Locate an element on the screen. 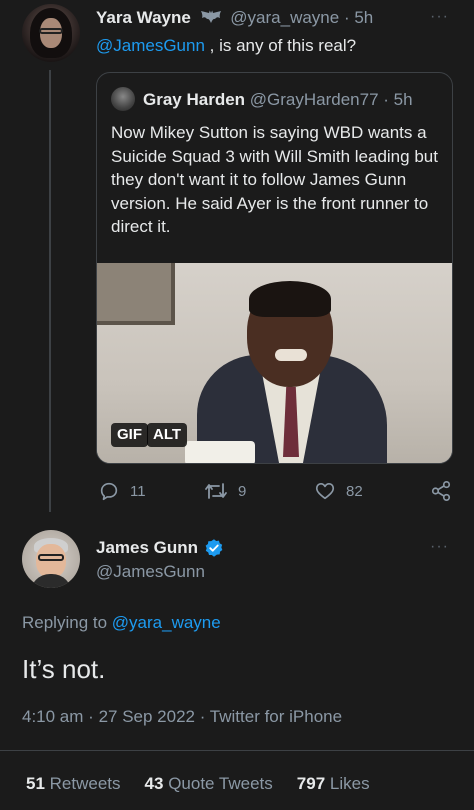  thread-connector-line is located at coordinates (50, 291).